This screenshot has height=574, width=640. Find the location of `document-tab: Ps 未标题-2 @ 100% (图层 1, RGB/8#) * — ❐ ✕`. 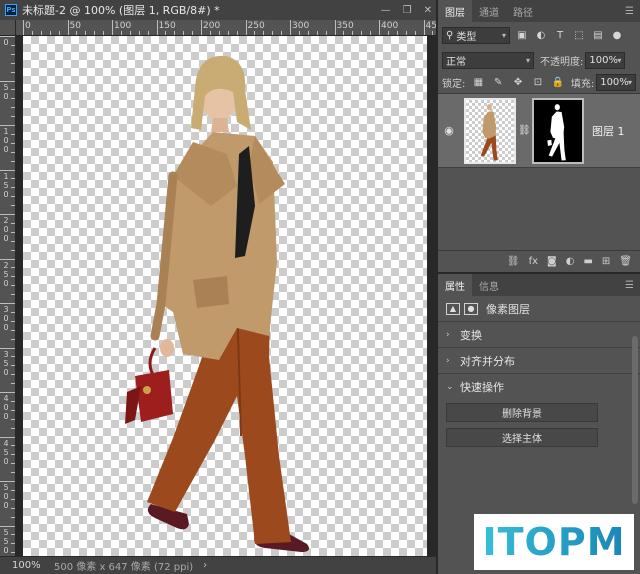

document-tab: Ps 未标题-2 @ 100% (图层 1, RGB/8#) * — ❐ ✕ is located at coordinates (218, 10).